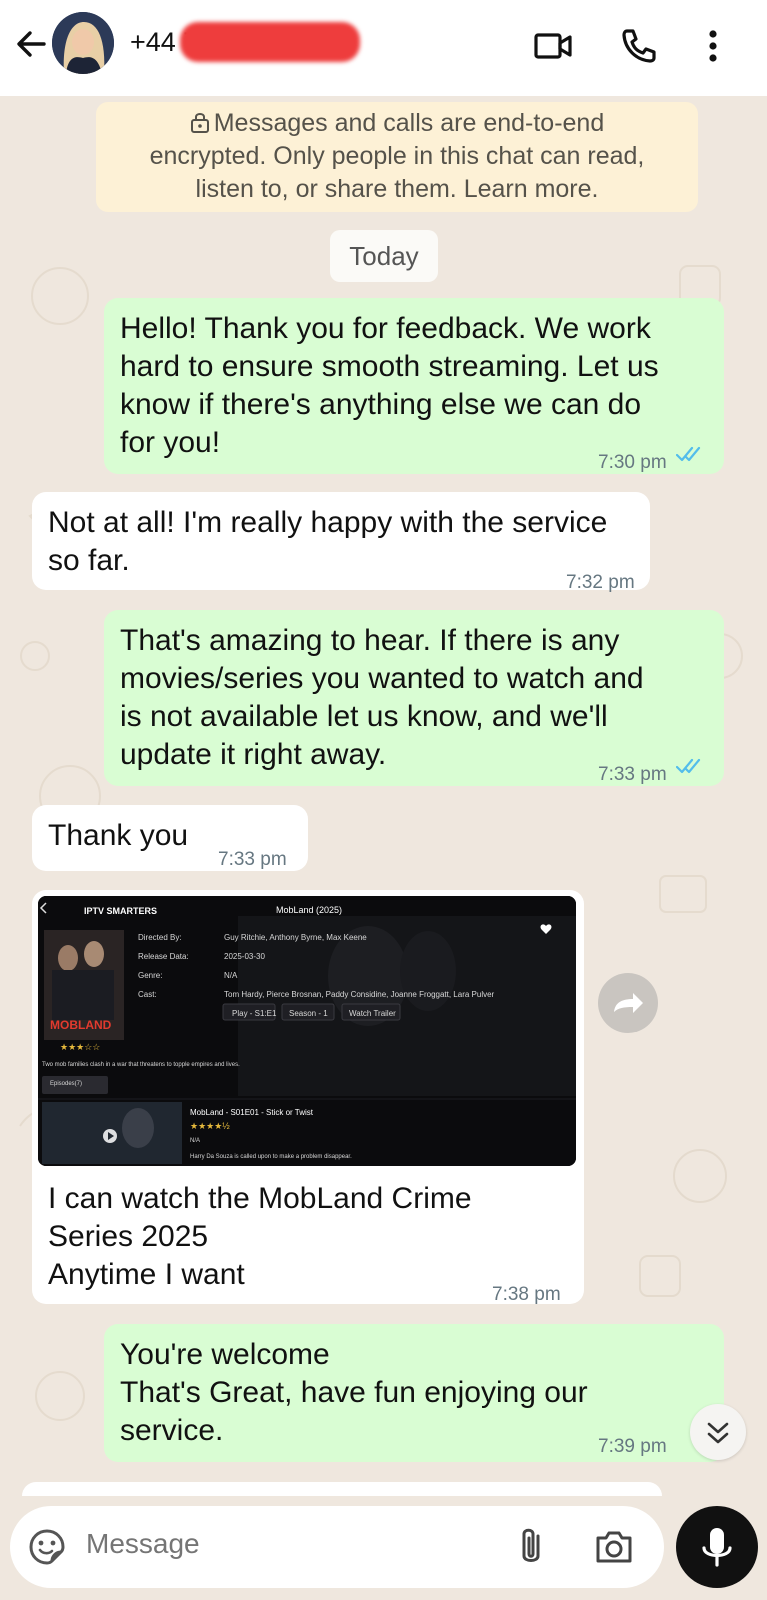  What do you see at coordinates (385, 328) in the screenshot?
I see `message-line: Hello! Thank you for feedback. We work` at bounding box center [385, 328].